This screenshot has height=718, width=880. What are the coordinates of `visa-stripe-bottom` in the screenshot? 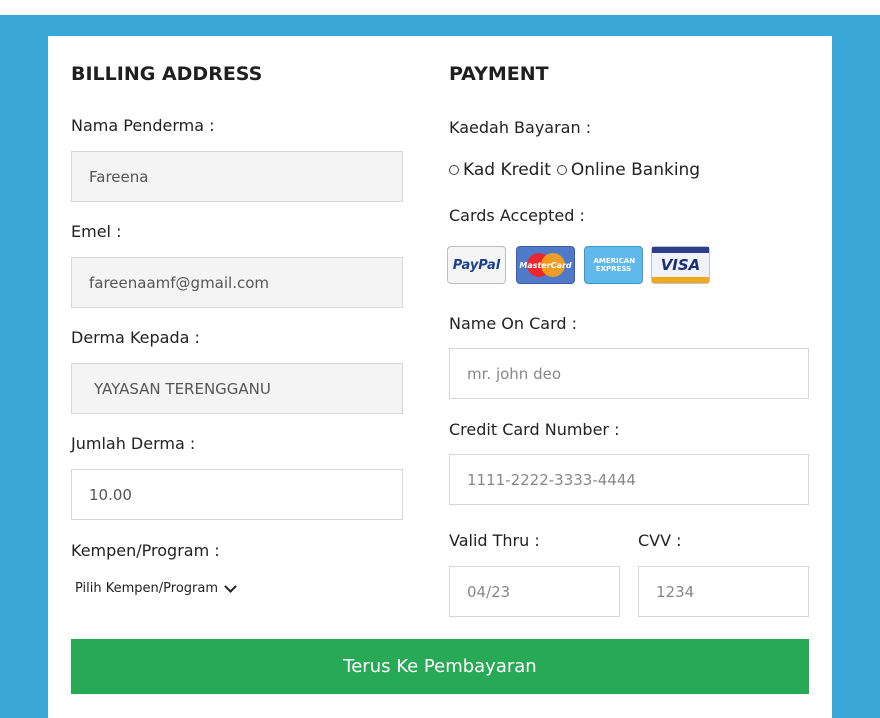 It's located at (680, 280).